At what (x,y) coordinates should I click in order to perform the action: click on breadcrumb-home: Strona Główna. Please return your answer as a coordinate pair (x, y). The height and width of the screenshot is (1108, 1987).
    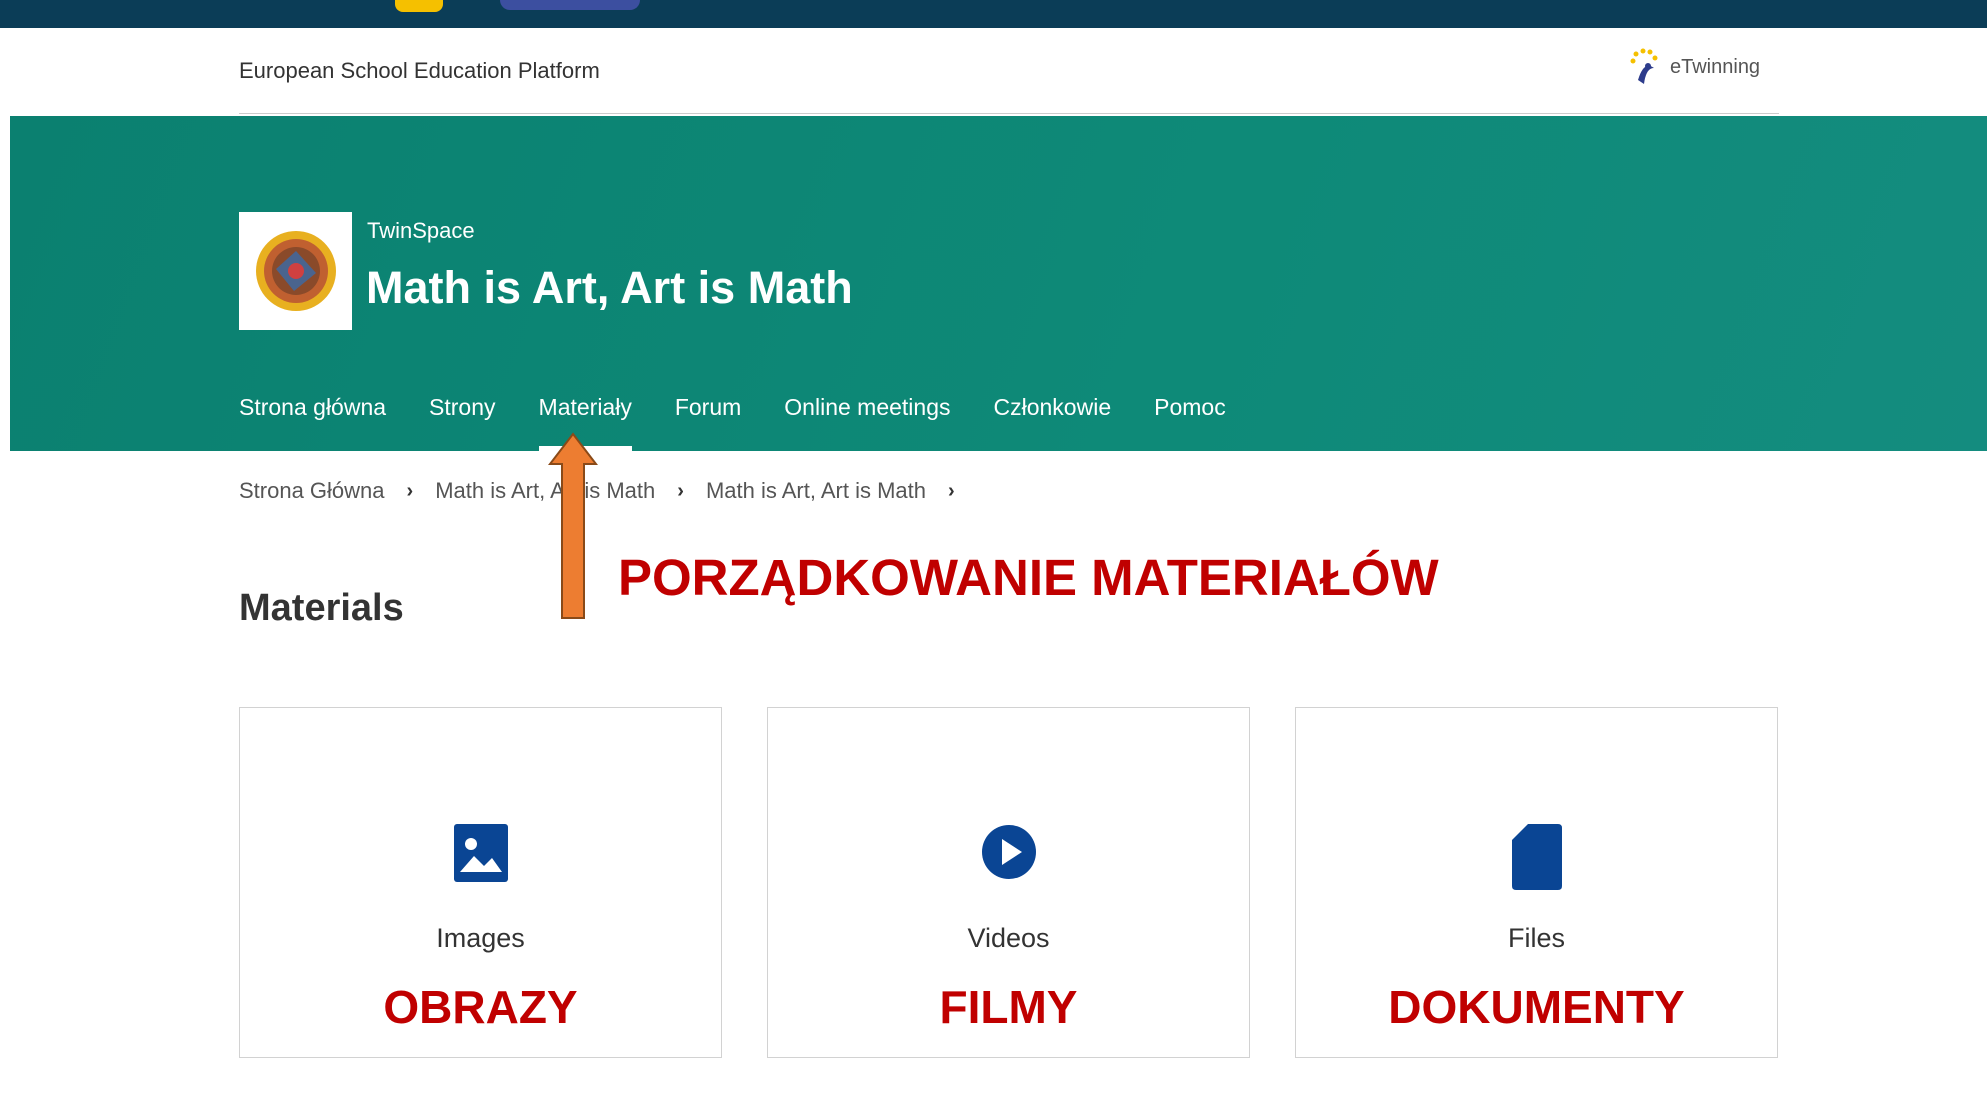
    Looking at the image, I should click on (312, 491).